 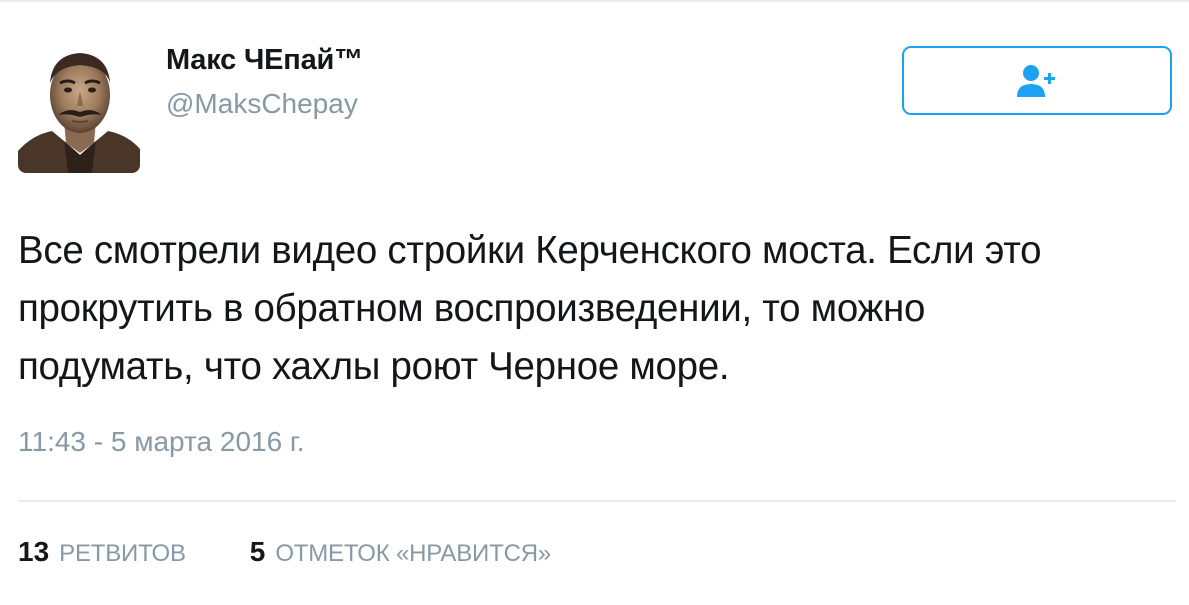 I want to click on tweet-timestamp: 11:43 - 5 марта 2016 г., so click(x=161, y=442).